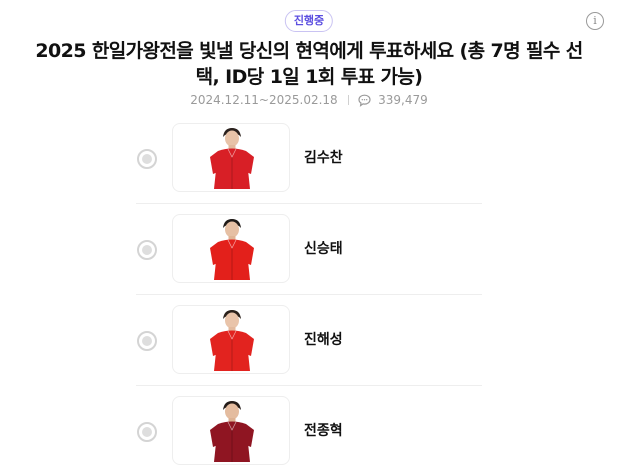 This screenshot has width=618, height=476. What do you see at coordinates (309, 21) in the screenshot?
I see `status-badge: 진행중` at bounding box center [309, 21].